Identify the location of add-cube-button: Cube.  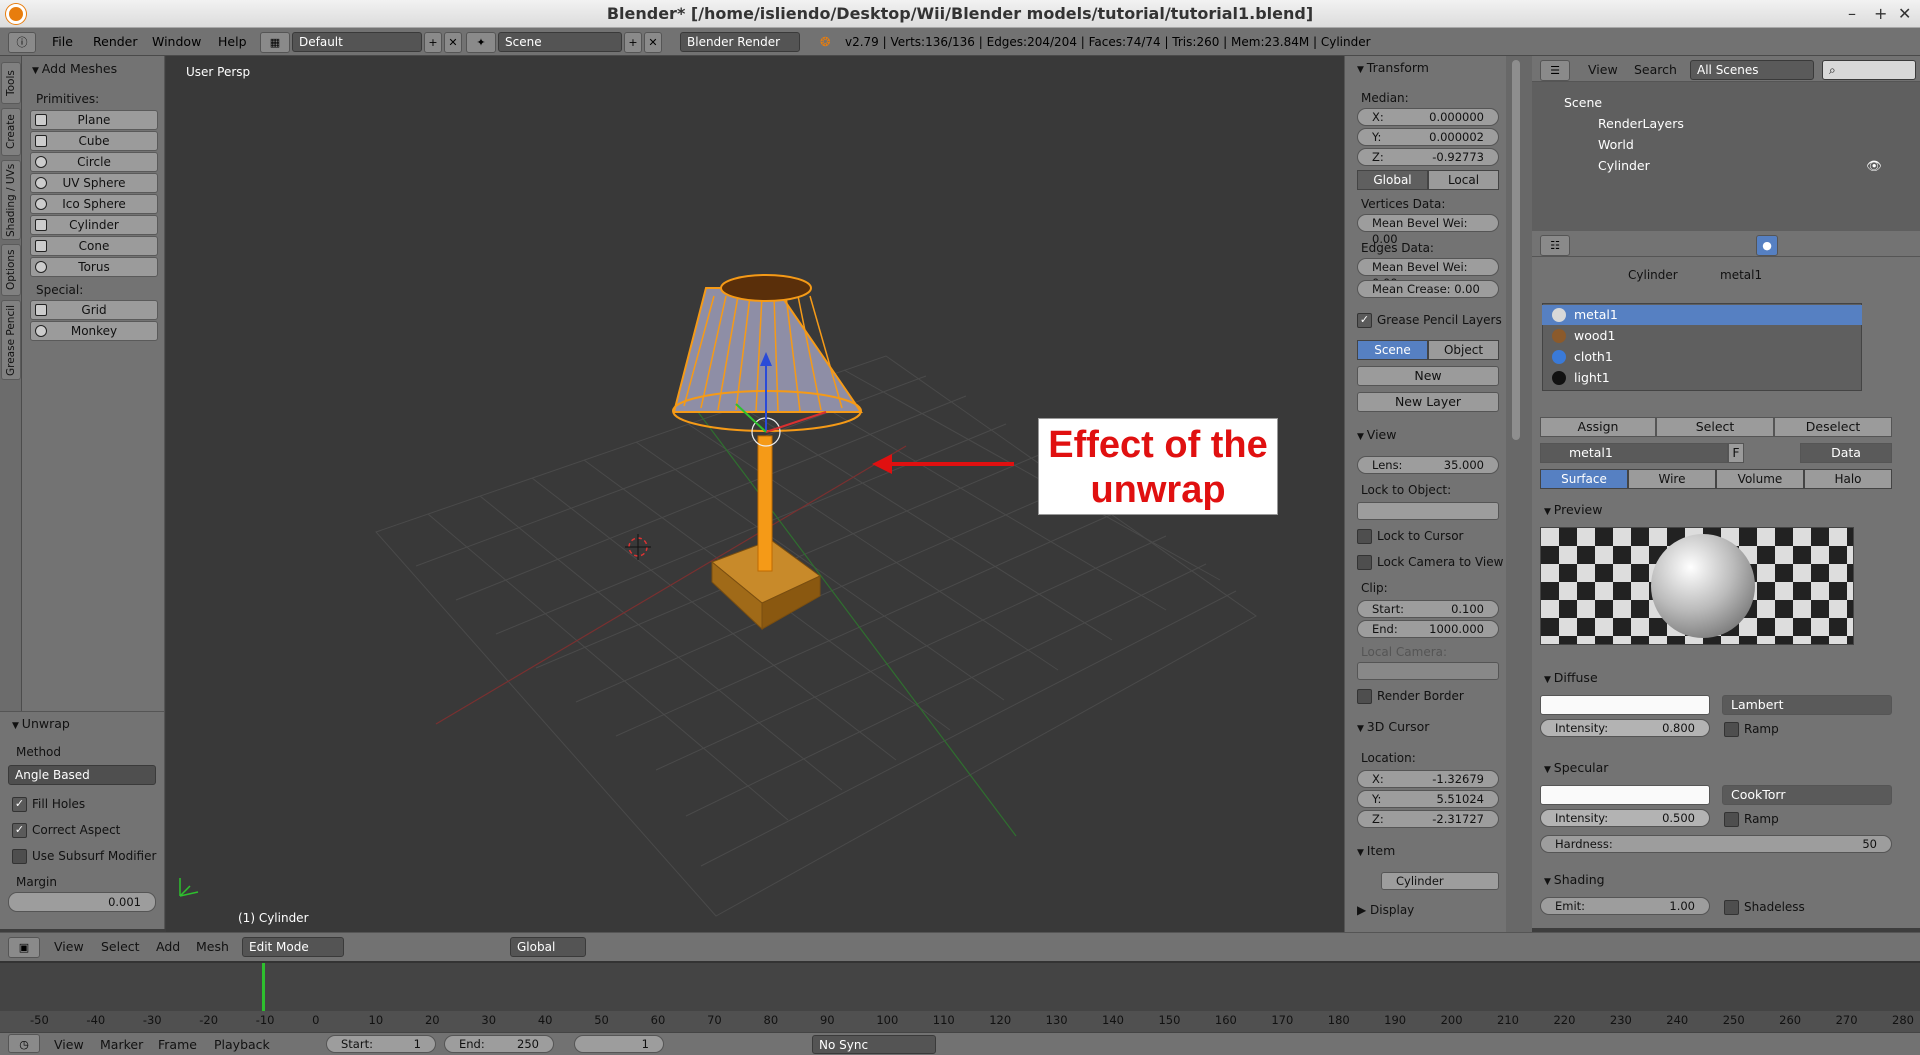
(94, 141).